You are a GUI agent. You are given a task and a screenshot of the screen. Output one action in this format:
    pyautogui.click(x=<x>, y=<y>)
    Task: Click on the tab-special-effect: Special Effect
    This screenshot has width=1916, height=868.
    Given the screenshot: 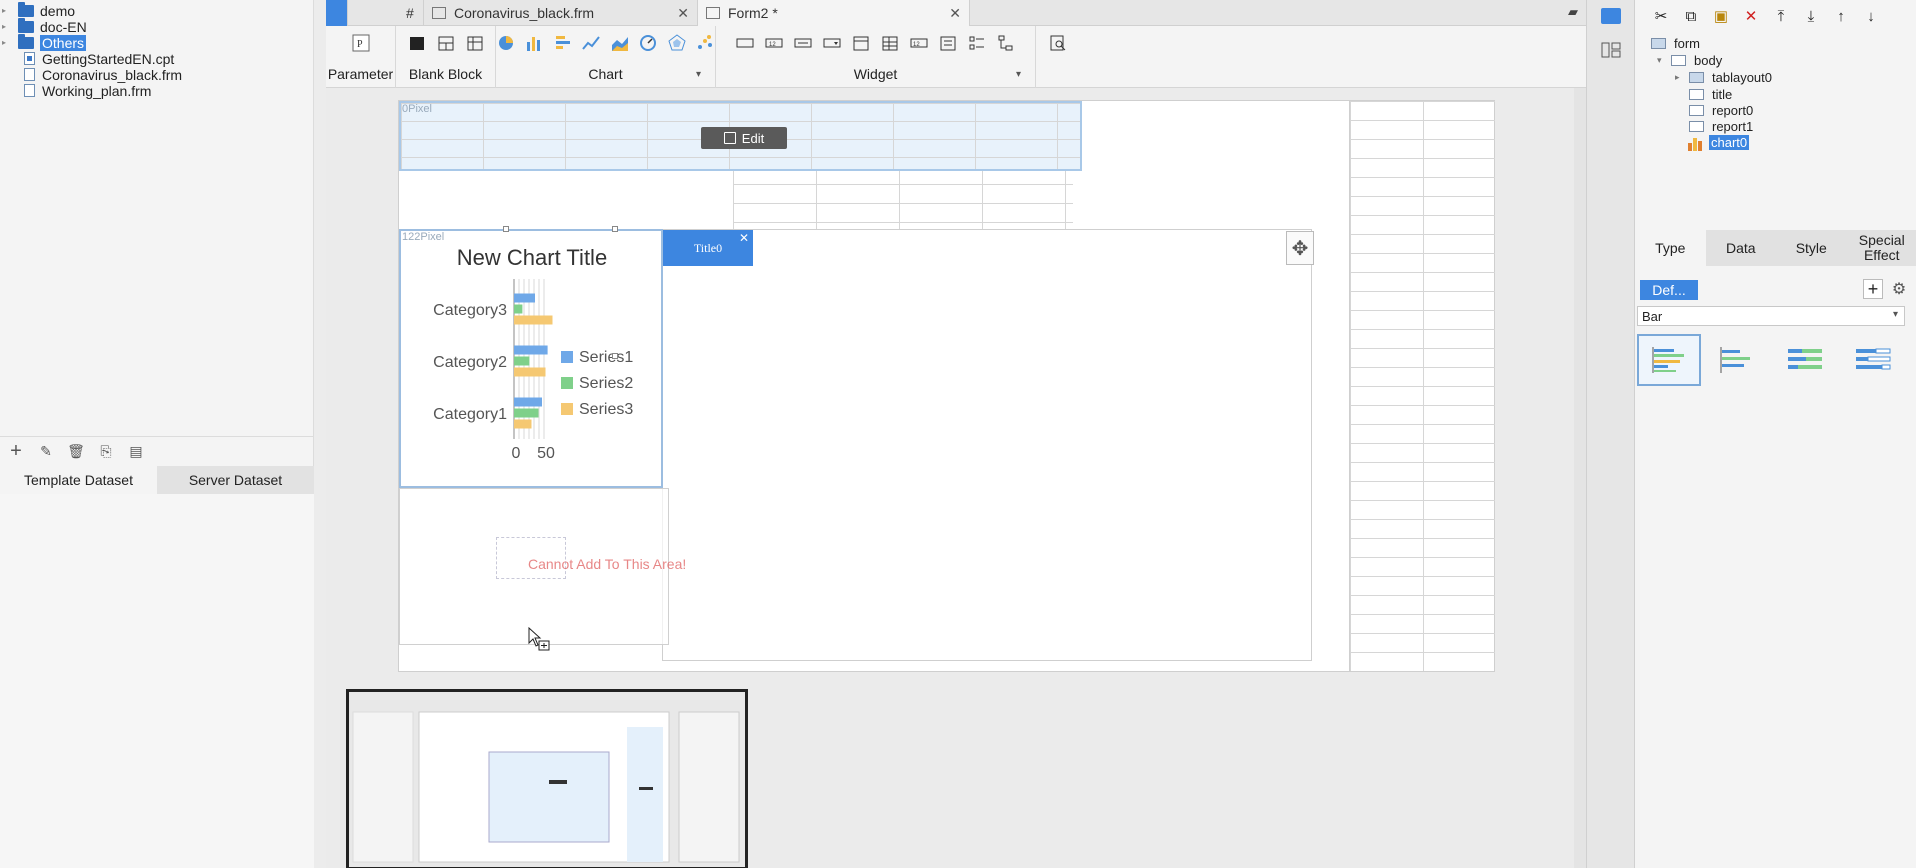 What is the action you would take?
    pyautogui.click(x=1881, y=248)
    